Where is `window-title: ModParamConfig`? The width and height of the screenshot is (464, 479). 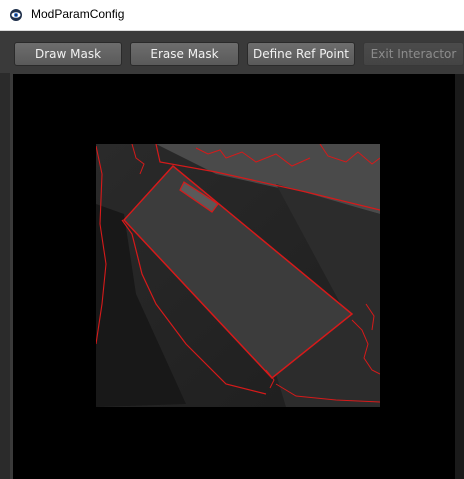
window-title: ModParamConfig is located at coordinates (78, 14).